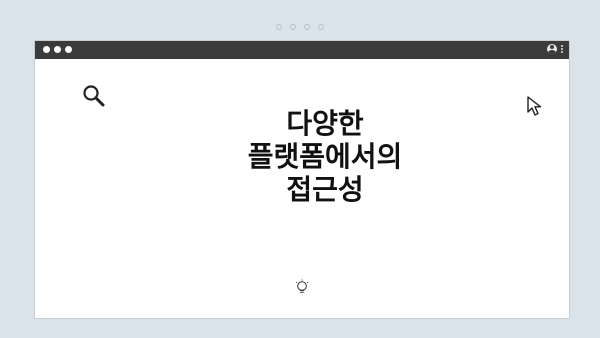 Image resolution: width=600 pixels, height=338 pixels. What do you see at coordinates (302, 286) in the screenshot?
I see `lightbulb-icon` at bounding box center [302, 286].